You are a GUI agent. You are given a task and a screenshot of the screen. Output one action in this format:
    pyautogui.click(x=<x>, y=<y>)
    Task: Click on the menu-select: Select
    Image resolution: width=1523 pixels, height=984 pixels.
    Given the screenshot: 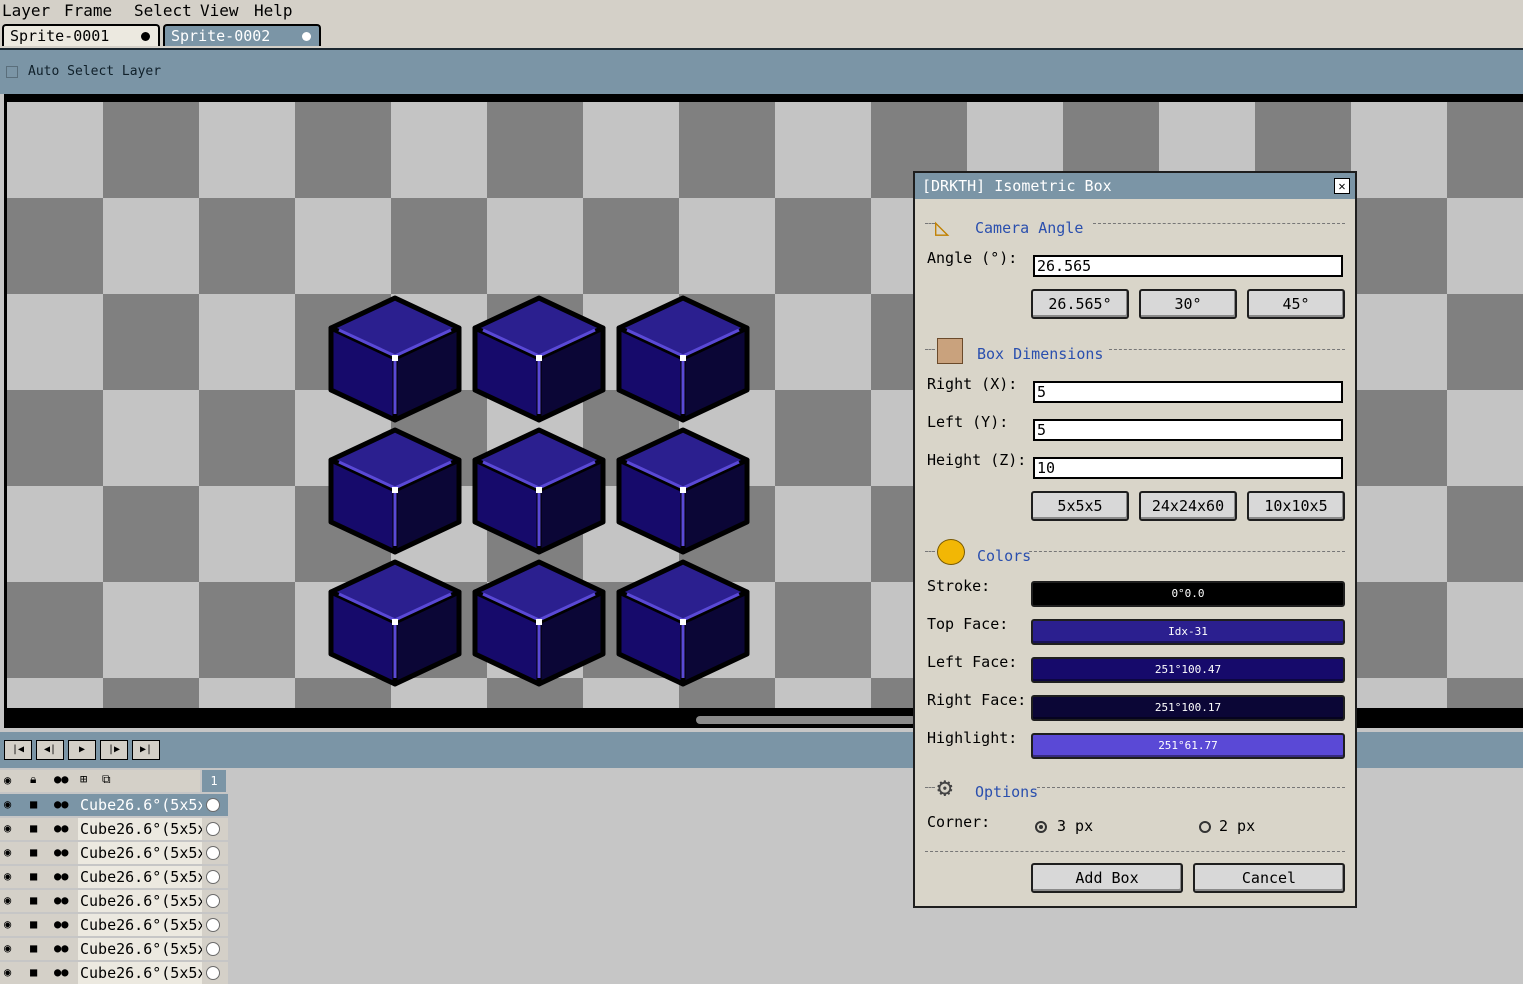 What is the action you would take?
    pyautogui.click(x=163, y=10)
    